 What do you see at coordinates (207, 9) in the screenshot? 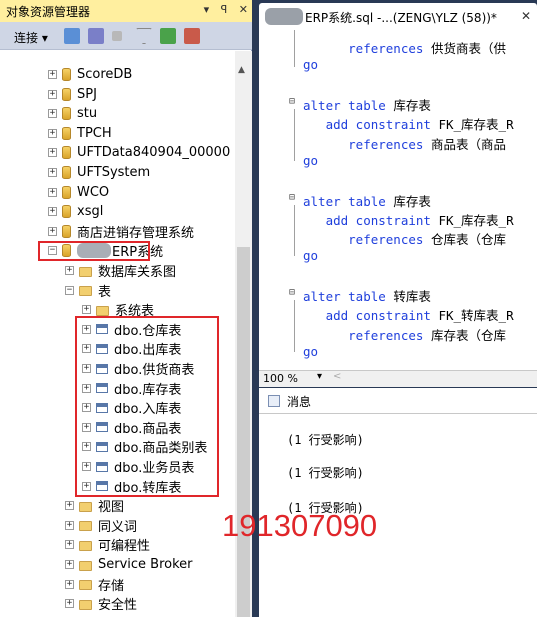
I see `panel-menu-icon: ▾` at bounding box center [207, 9].